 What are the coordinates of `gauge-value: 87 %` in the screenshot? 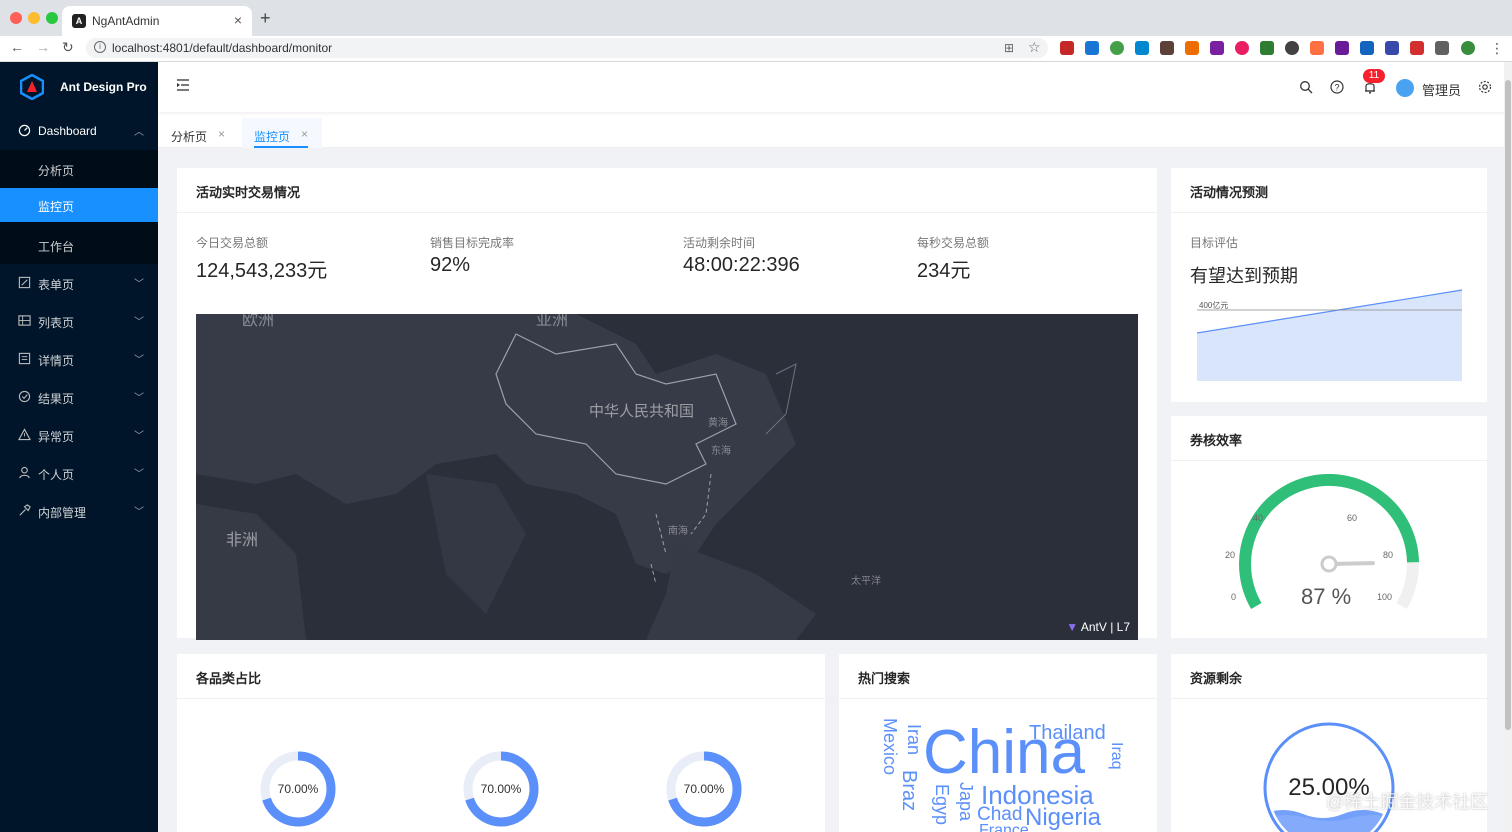 It's located at (1326, 596).